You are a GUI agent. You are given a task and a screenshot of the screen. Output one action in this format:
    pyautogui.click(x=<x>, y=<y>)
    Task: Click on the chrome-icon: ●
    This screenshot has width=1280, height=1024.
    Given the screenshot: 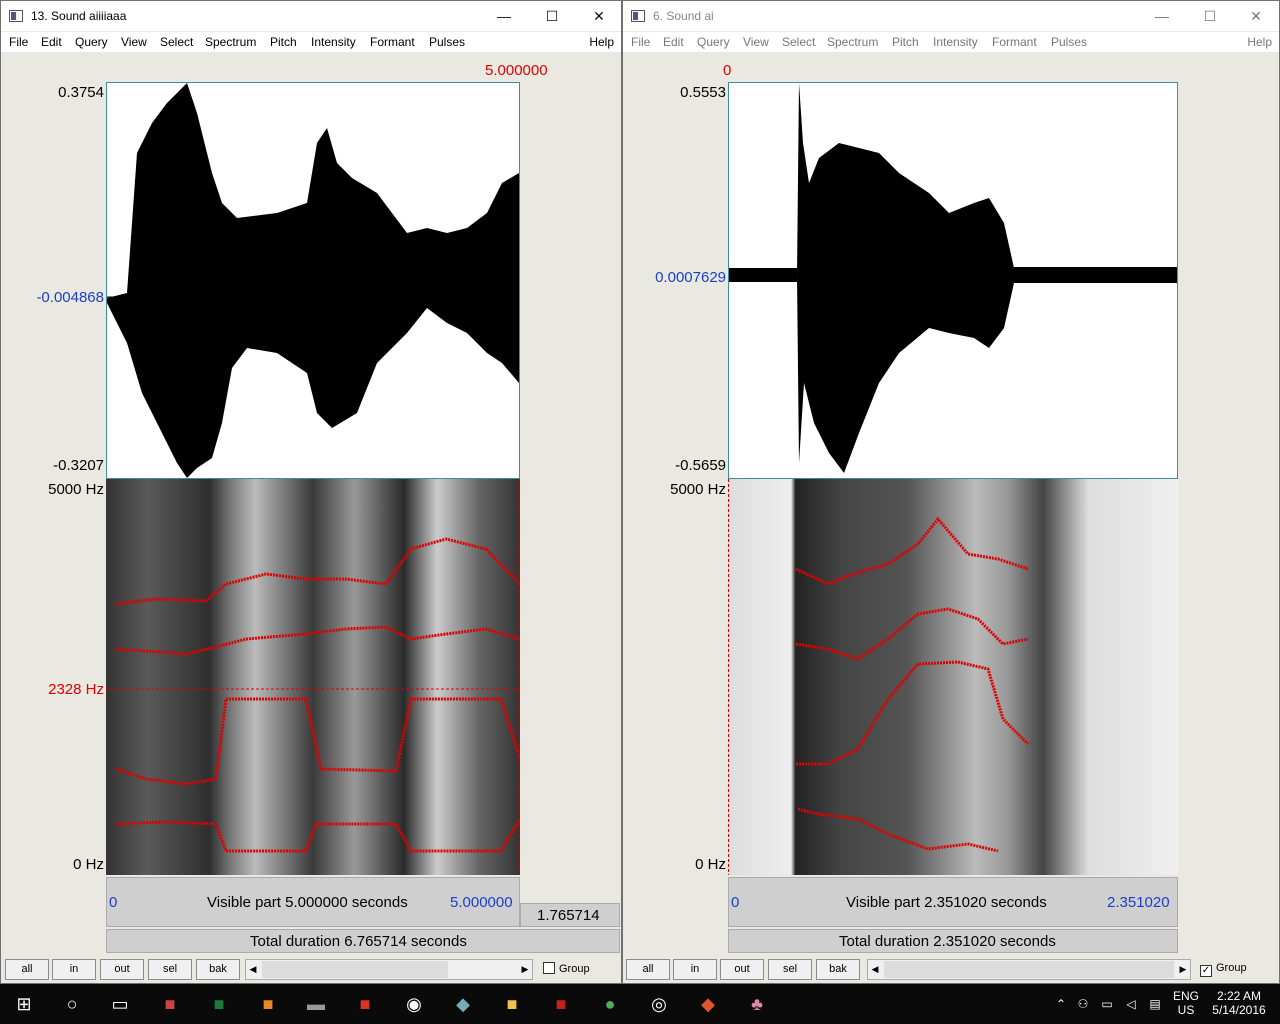 What is the action you would take?
    pyautogui.click(x=610, y=1004)
    